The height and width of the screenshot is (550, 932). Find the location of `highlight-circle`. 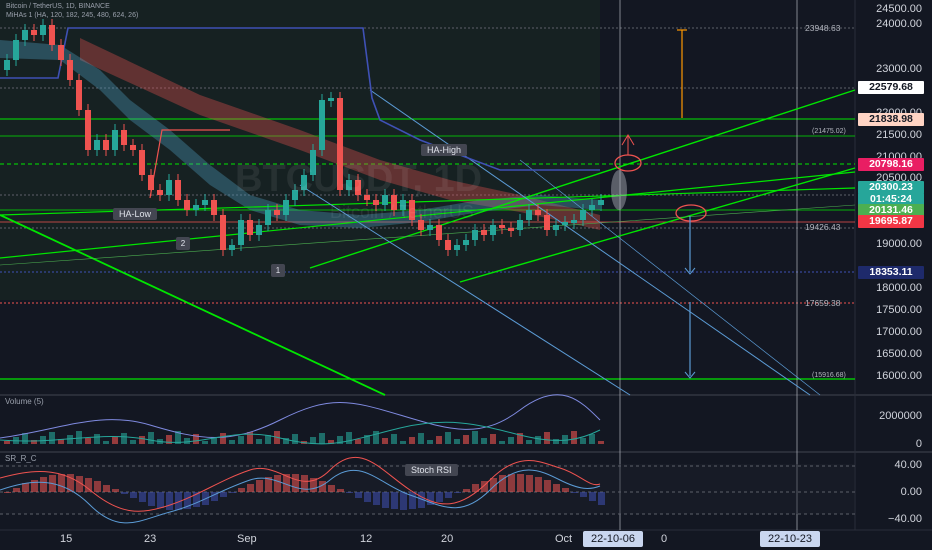

highlight-circle is located at coordinates (628, 163).